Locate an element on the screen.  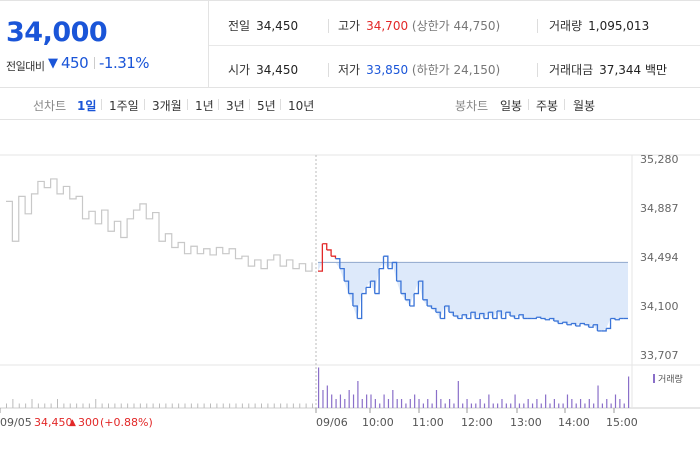
tab-daily-candle: 일봉 is located at coordinates (511, 105).